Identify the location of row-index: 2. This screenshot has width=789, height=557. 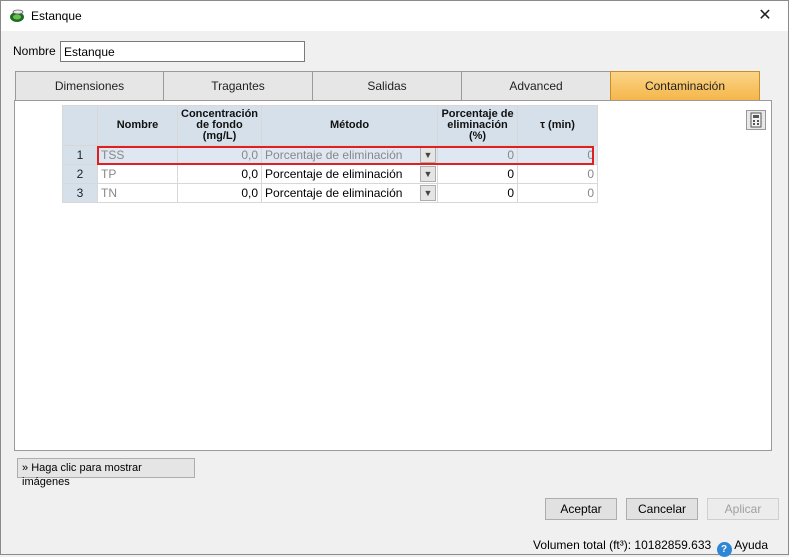
(80, 174).